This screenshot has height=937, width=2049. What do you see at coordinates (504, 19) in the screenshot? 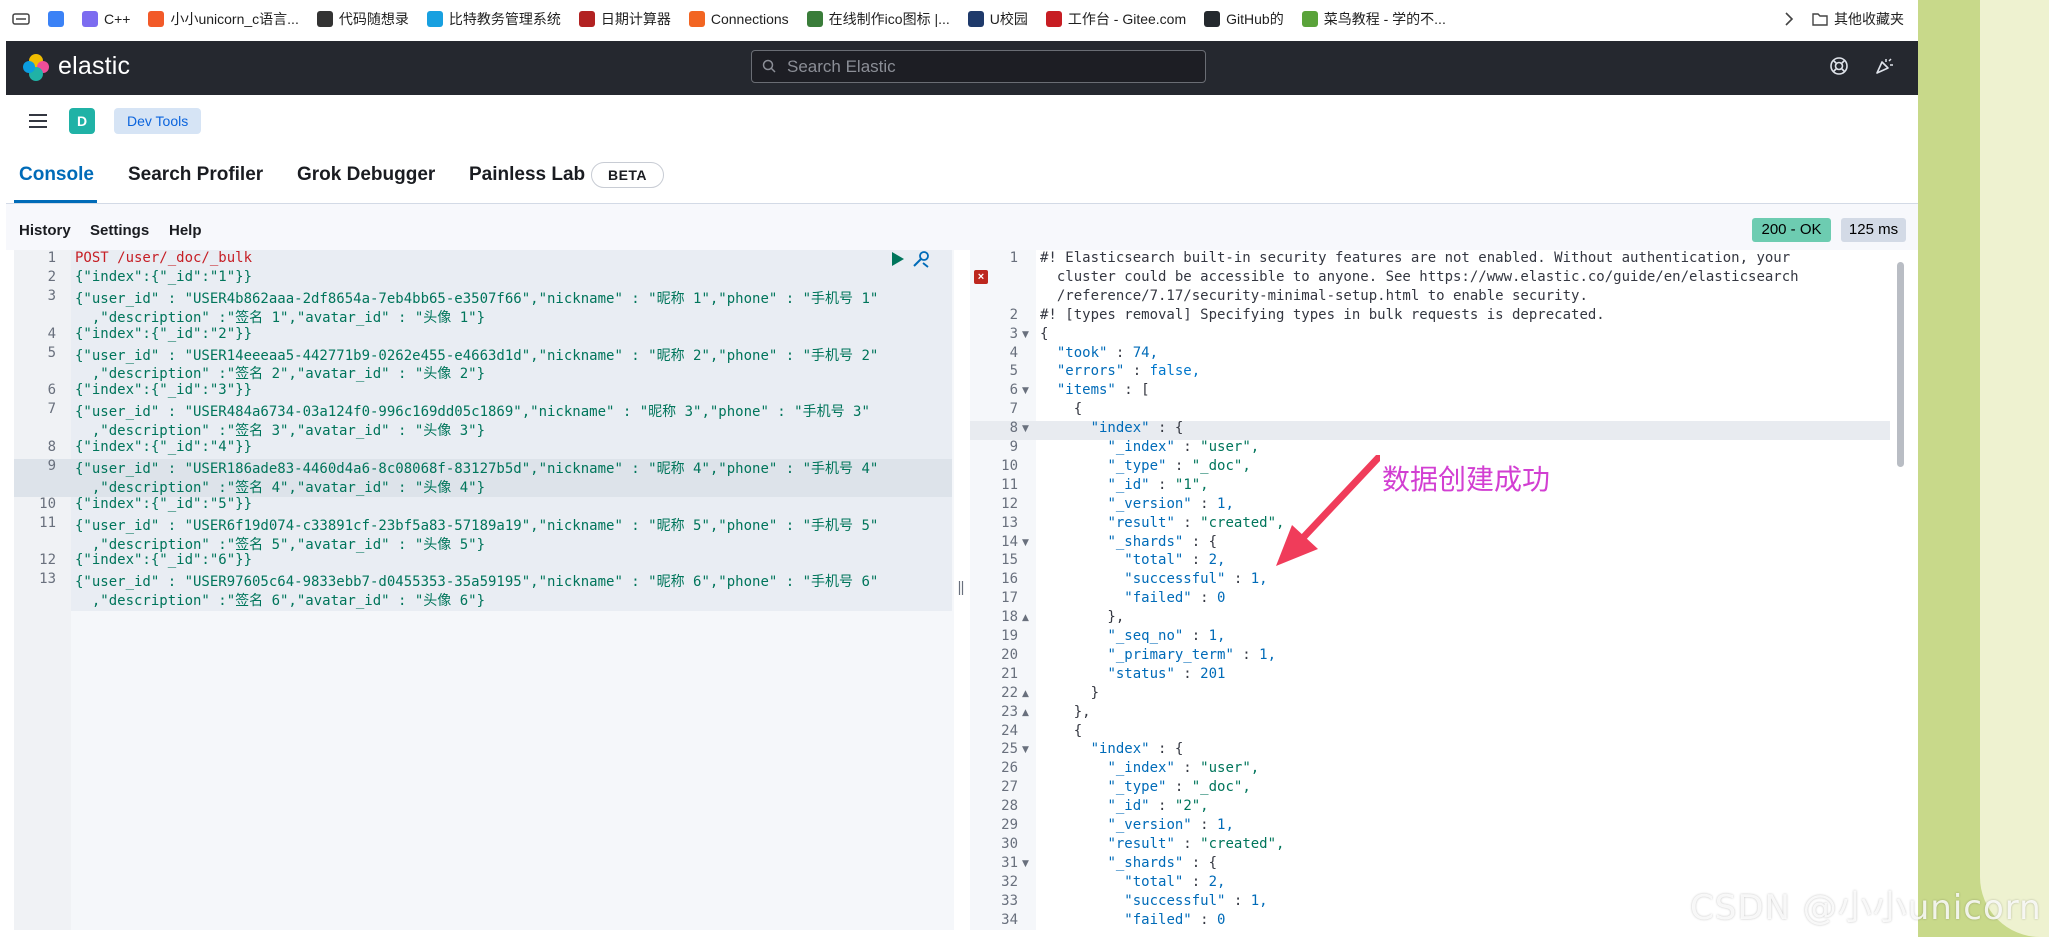
I see `bookmark-label: 比特教务管理系统` at bounding box center [504, 19].